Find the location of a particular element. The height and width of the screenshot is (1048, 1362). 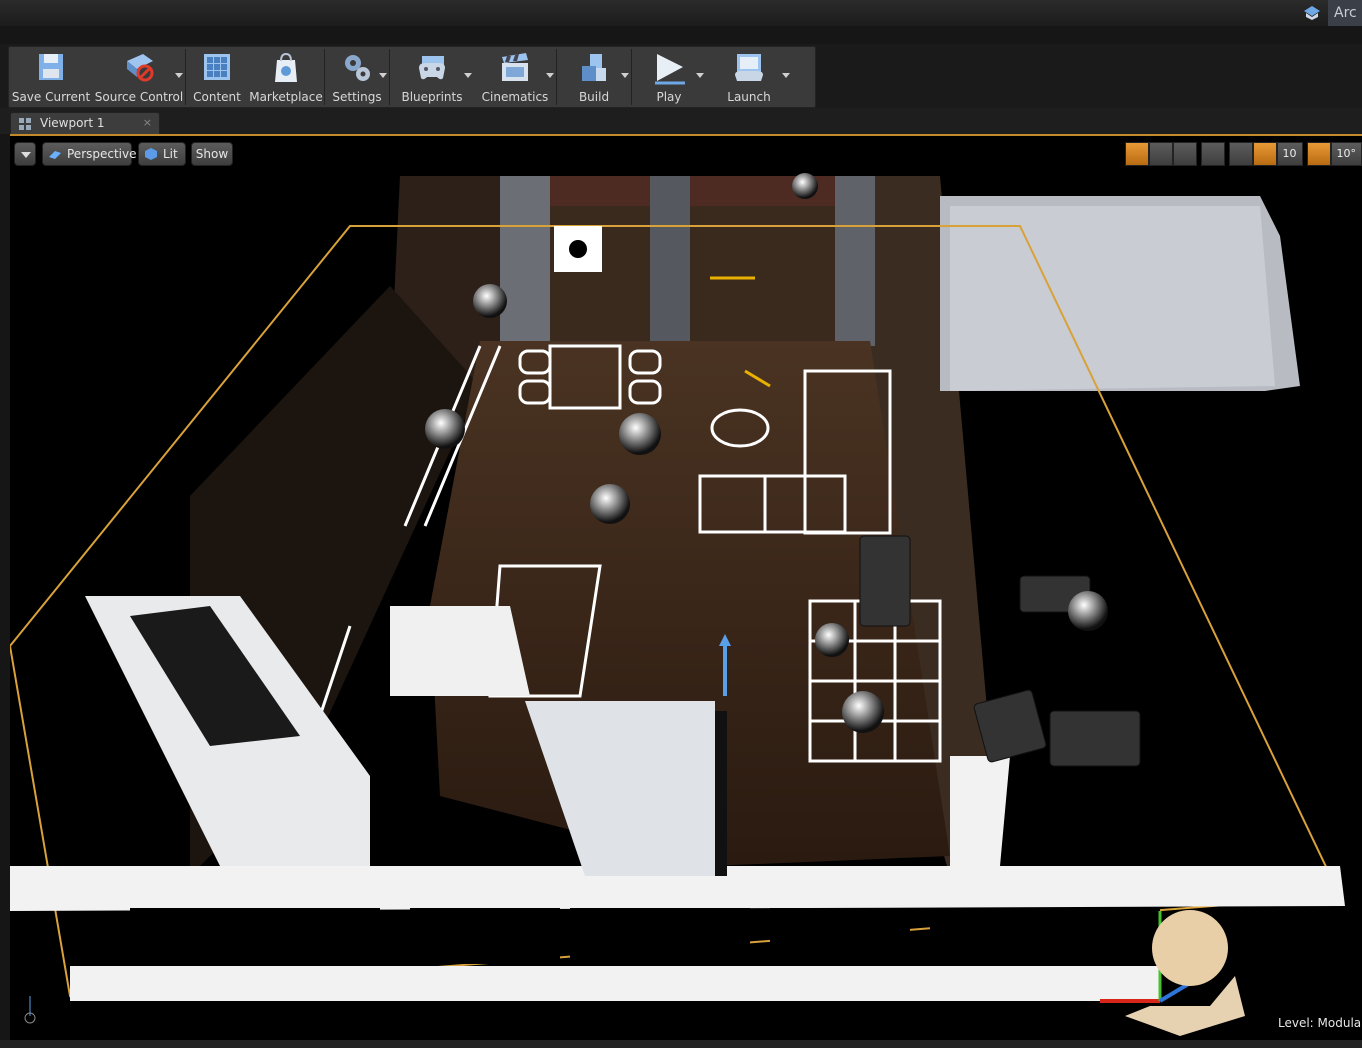

floppy-disk-icon is located at coordinates (51, 68).